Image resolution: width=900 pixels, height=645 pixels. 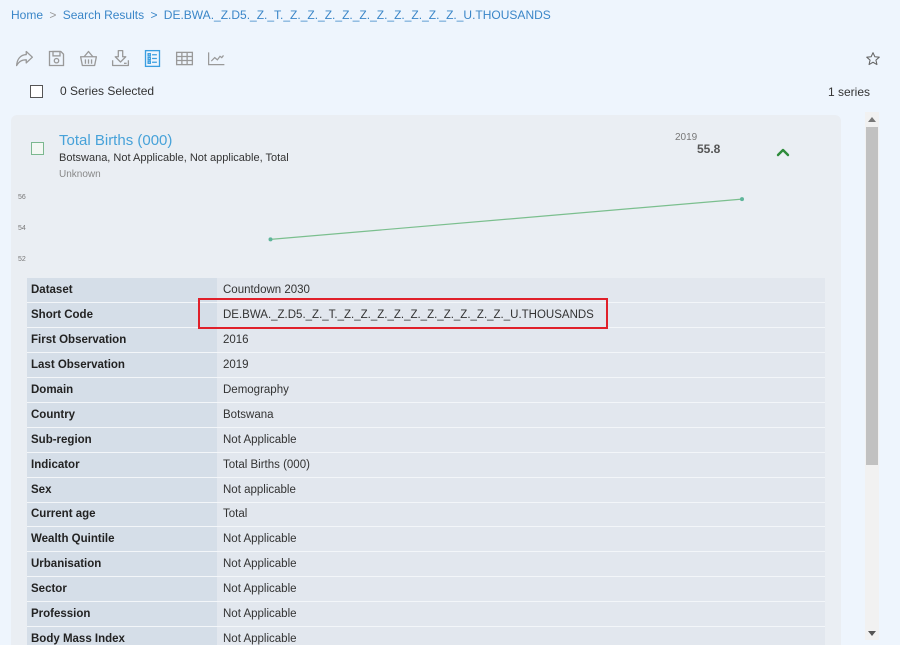 I want to click on breadcrumb-home: Home, so click(x=27, y=15).